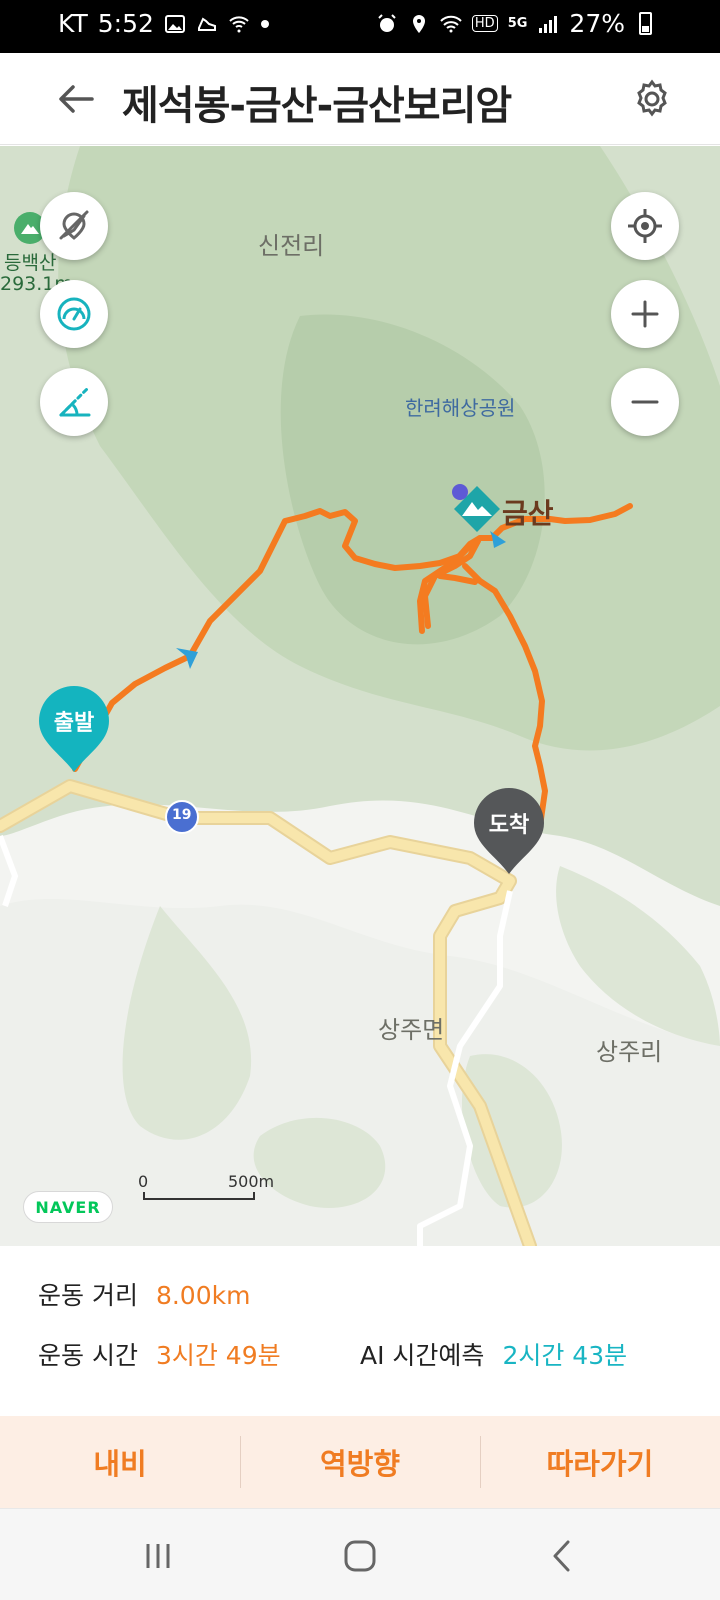  What do you see at coordinates (517, 23) in the screenshot?
I see `network-label: 5G` at bounding box center [517, 23].